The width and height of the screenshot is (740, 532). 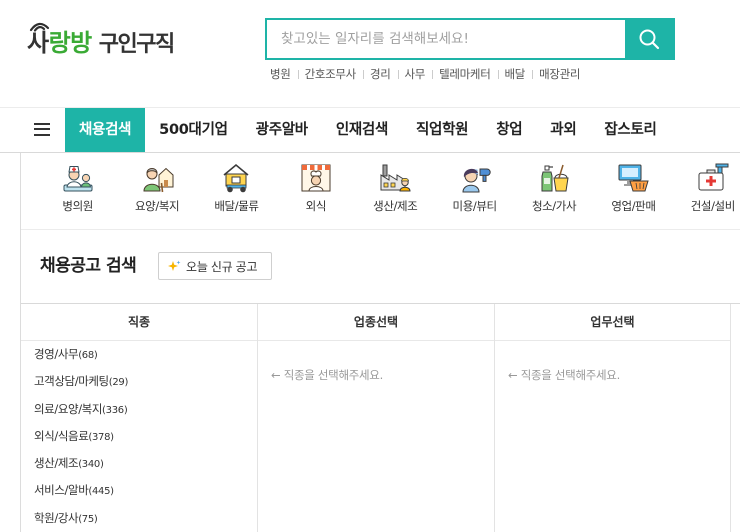 What do you see at coordinates (446, 39) in the screenshot?
I see `search-input` at bounding box center [446, 39].